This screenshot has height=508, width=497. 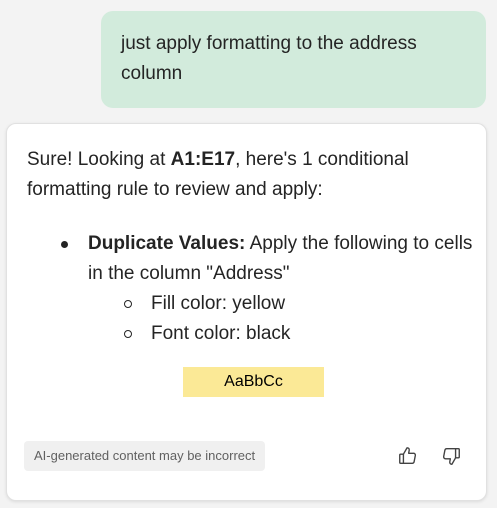 What do you see at coordinates (167, 243) in the screenshot?
I see `rule-title: Duplicate Values:` at bounding box center [167, 243].